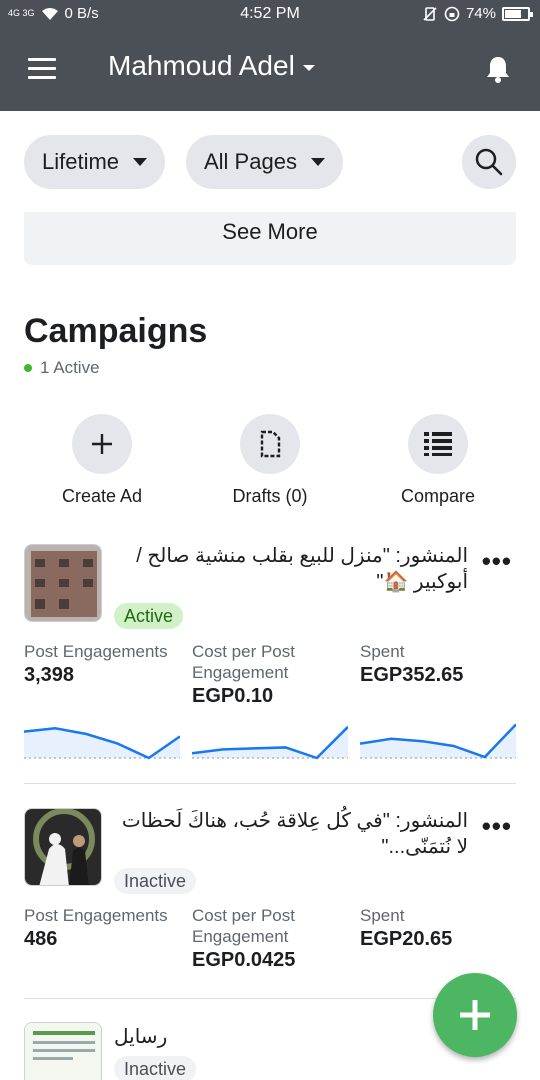 This screenshot has height=1080, width=540. Describe the element at coordinates (49, 675) in the screenshot. I see `metric-value: 3,398` at that location.